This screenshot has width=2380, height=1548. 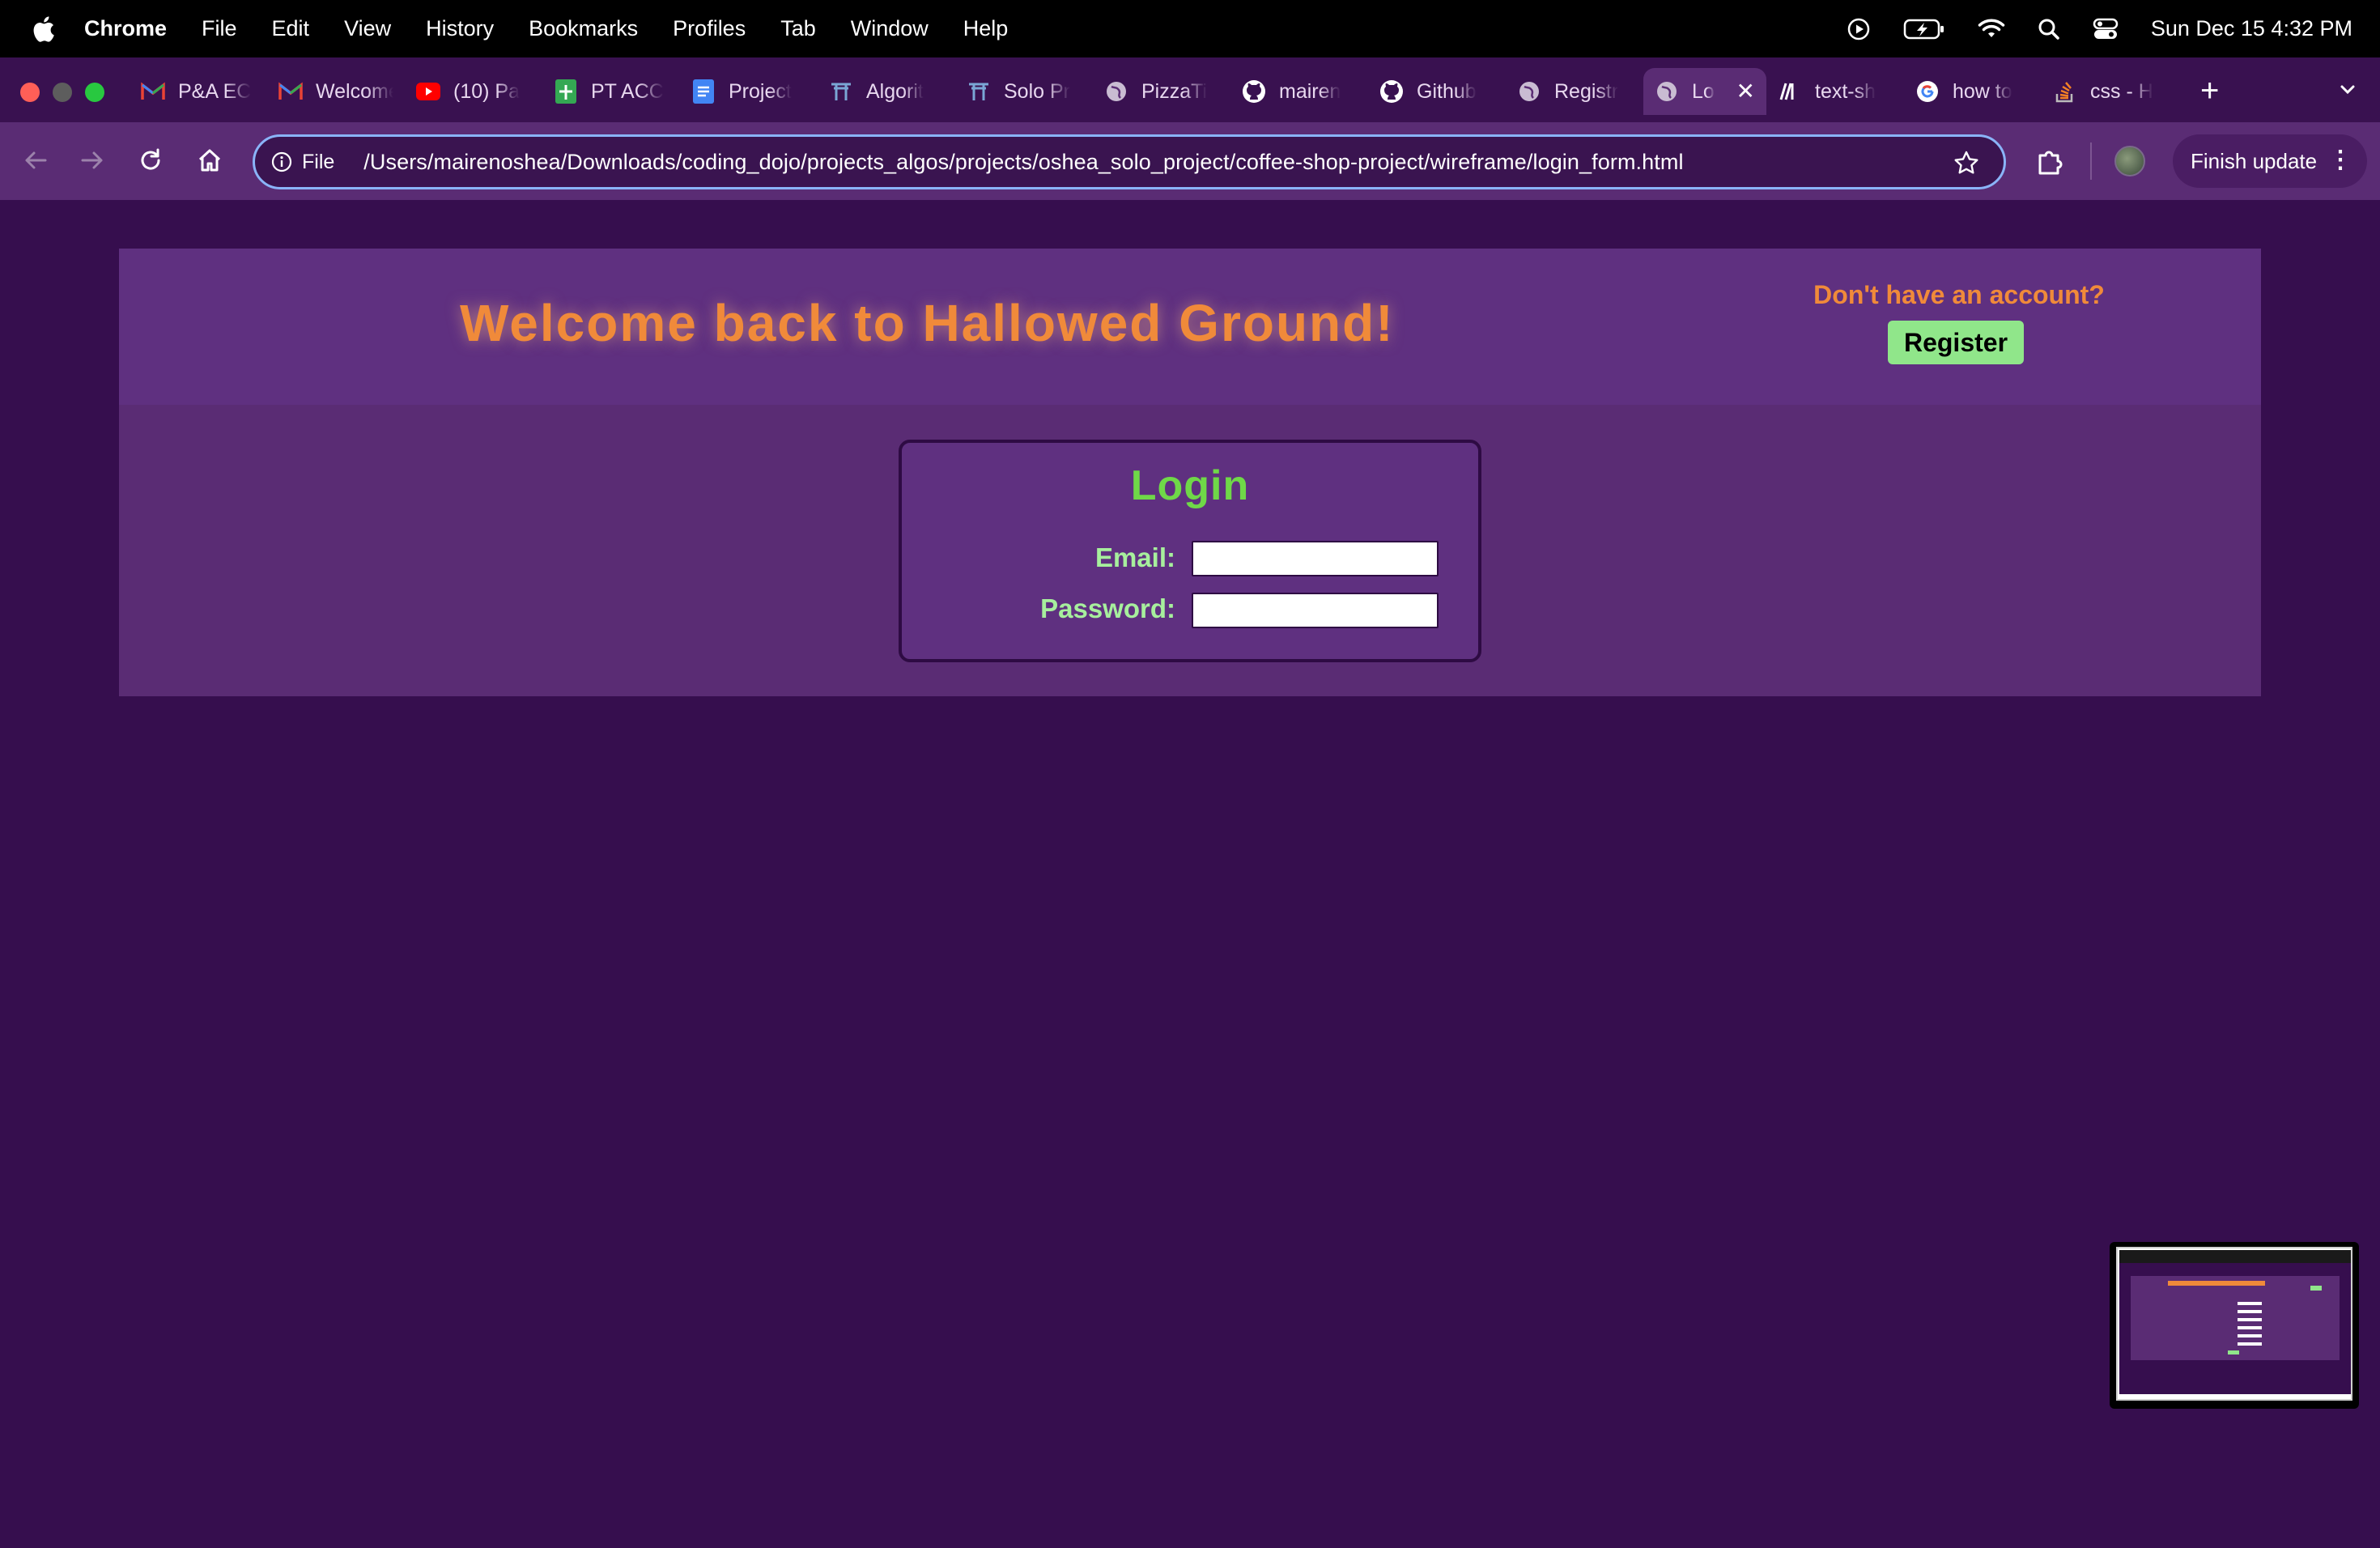 I want to click on gmail-icon, so click(x=290, y=92).